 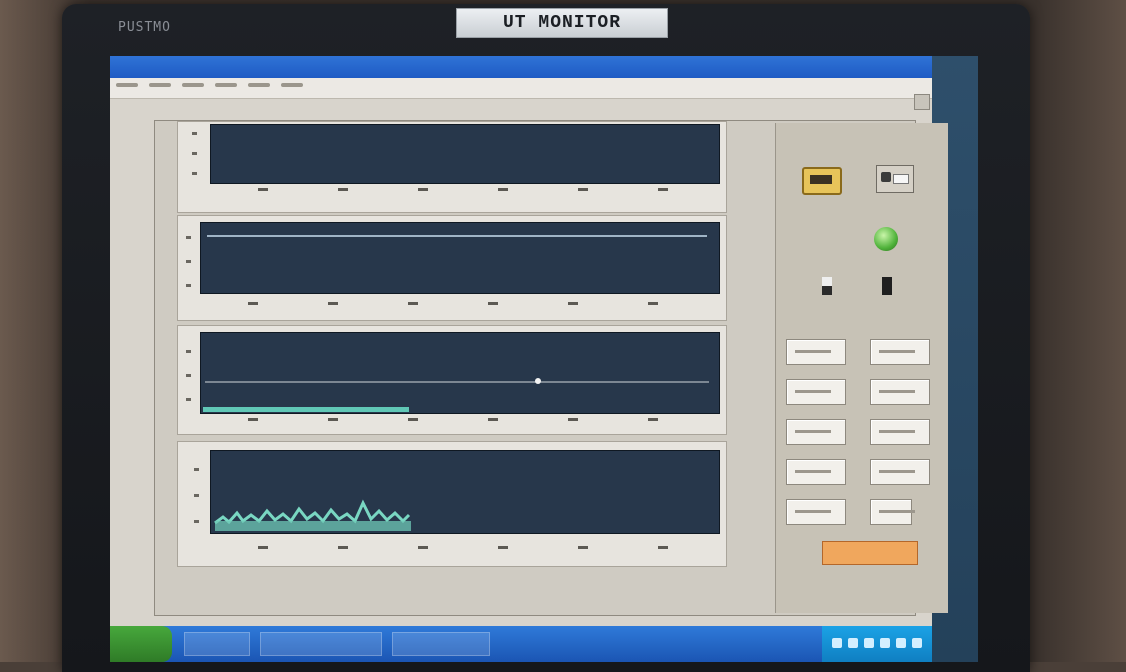 What do you see at coordinates (922, 102) in the screenshot?
I see `window-restore-button` at bounding box center [922, 102].